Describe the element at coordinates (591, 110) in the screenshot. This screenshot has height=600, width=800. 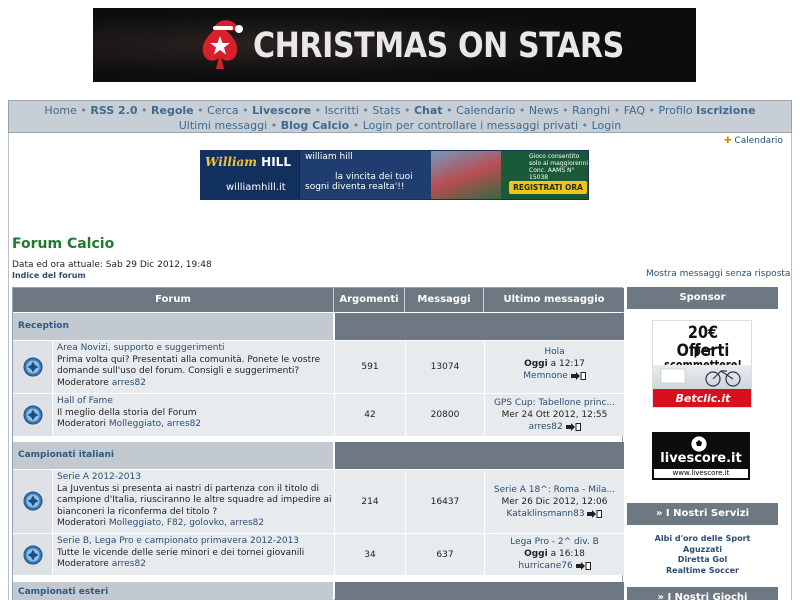
I see `nav-ranghi: Ranghi` at that location.